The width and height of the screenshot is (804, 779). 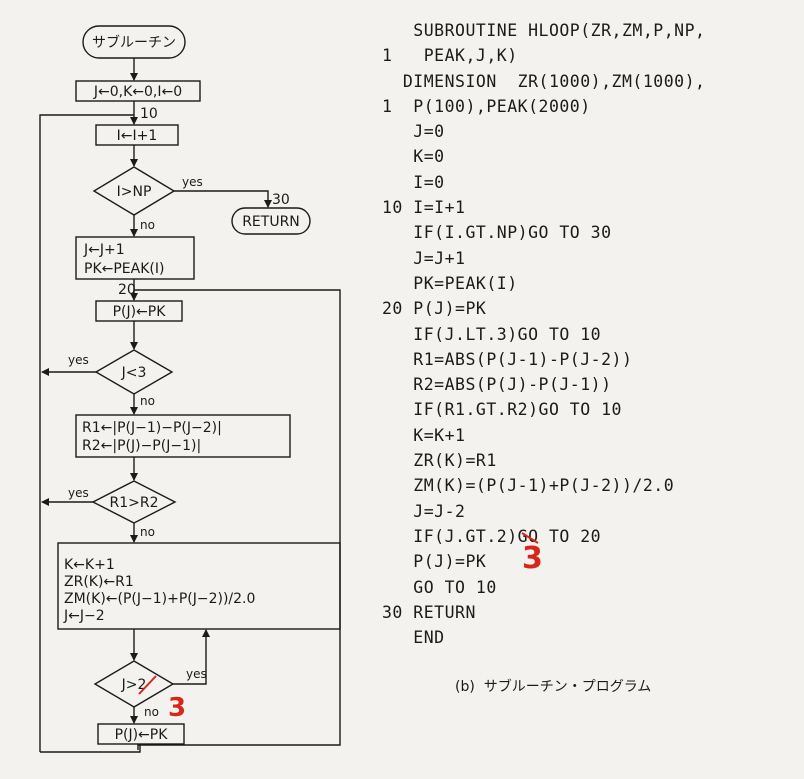 I want to click on code-line: 20 P(J)=PK, so click(x=434, y=309).